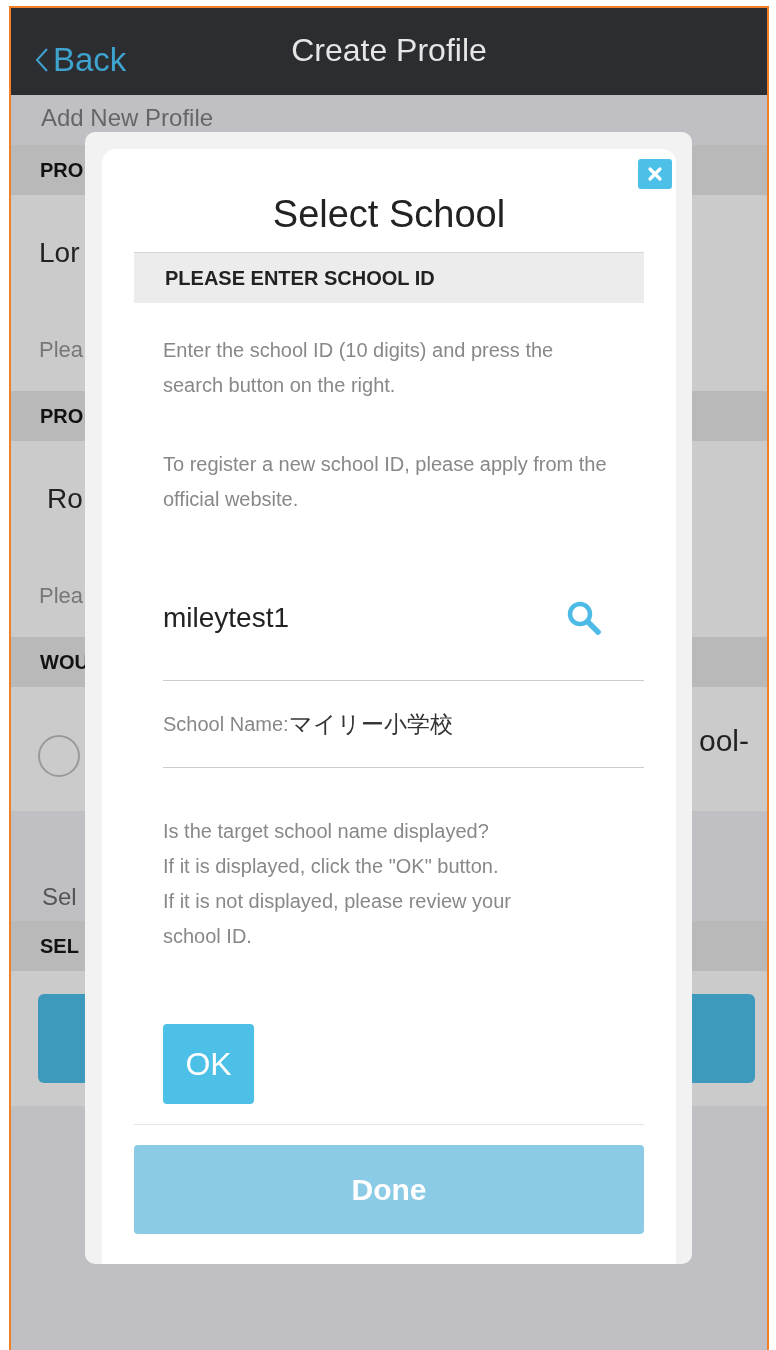 The height and width of the screenshot is (1350, 776). I want to click on search-icon, so click(584, 617).